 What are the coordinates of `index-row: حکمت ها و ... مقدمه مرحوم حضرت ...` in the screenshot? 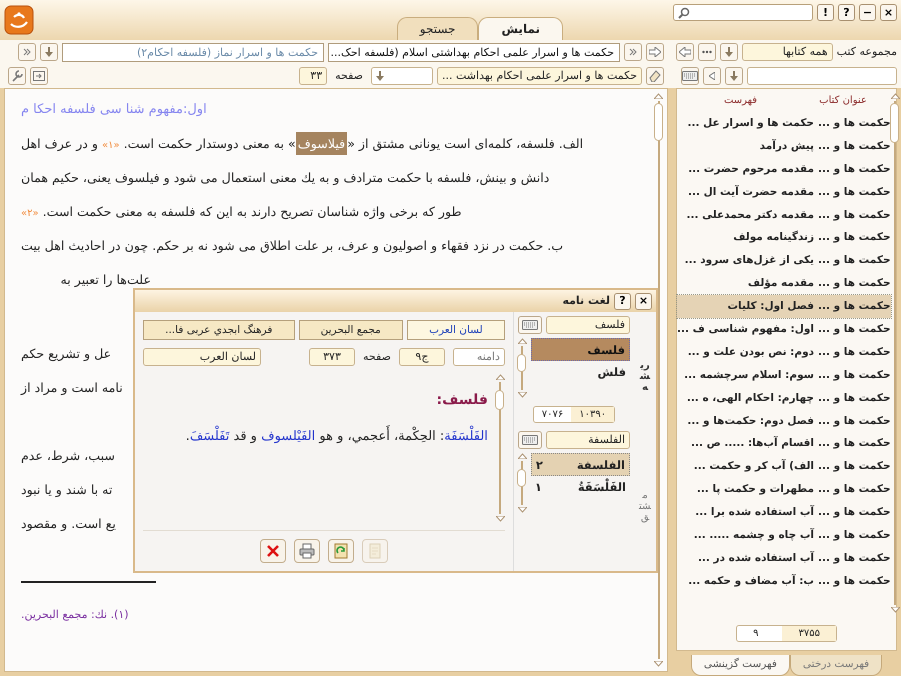 It's located at (784, 169).